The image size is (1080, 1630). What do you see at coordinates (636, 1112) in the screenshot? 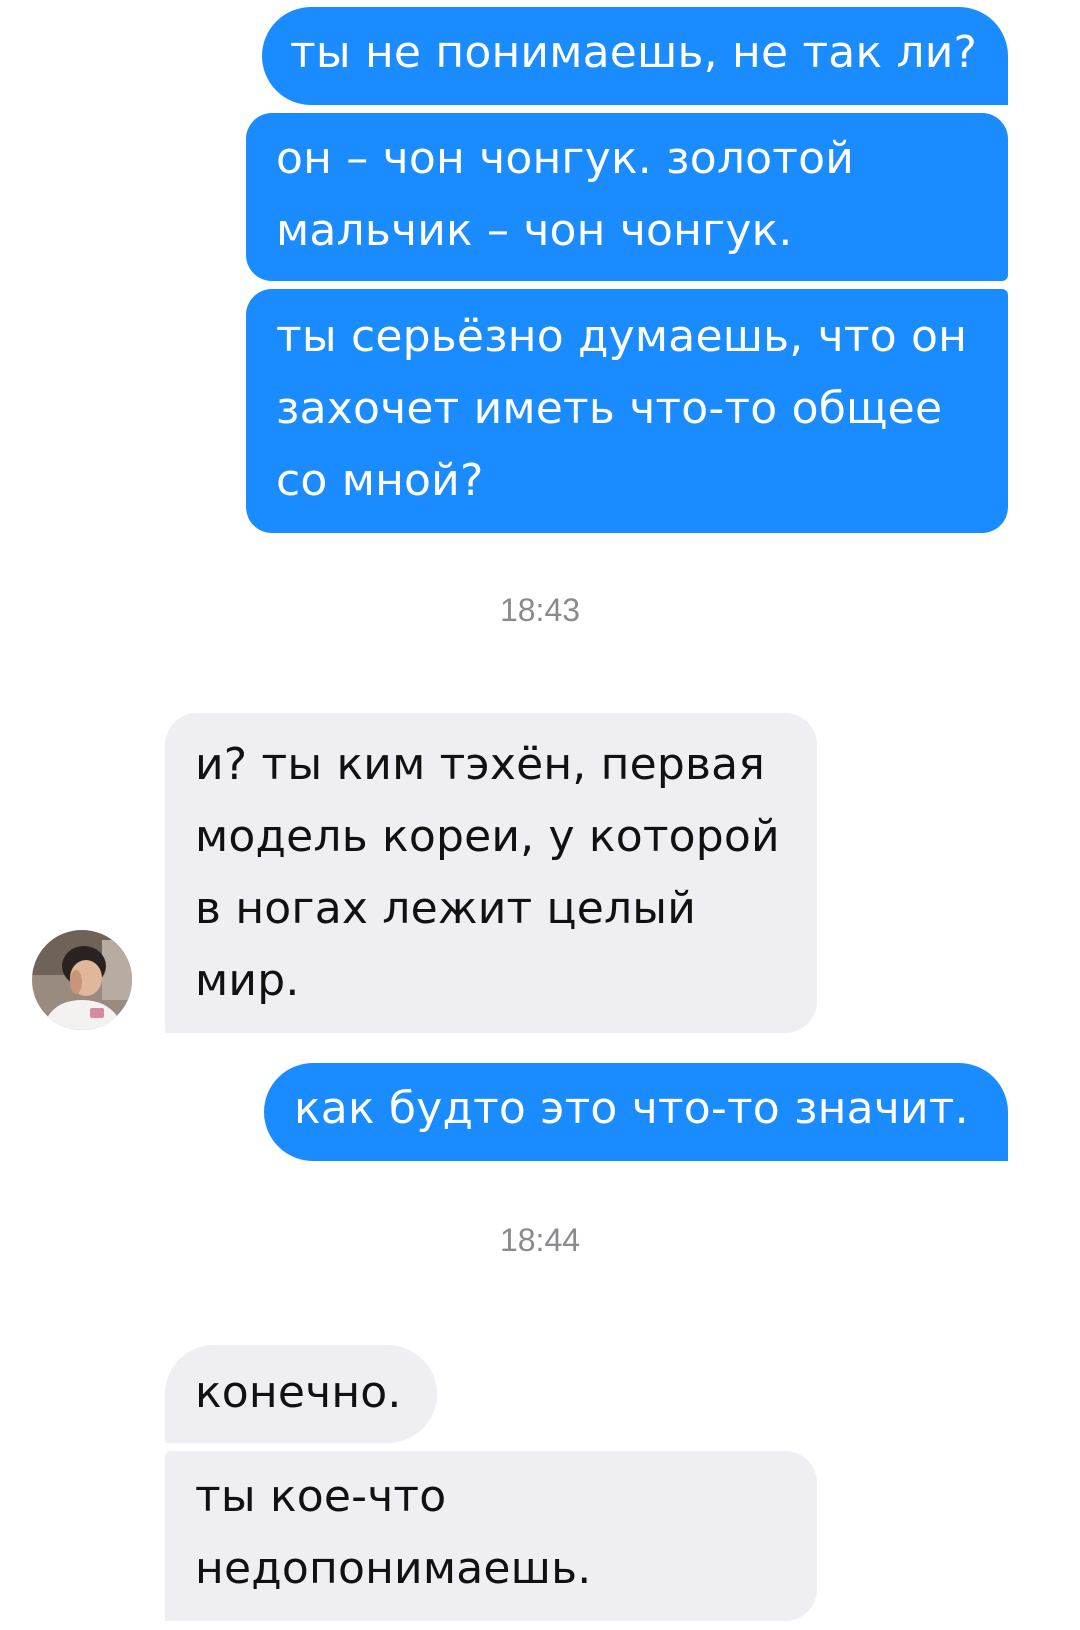
I see `outgoing-message-bubble: как будто это что-то значит.` at bounding box center [636, 1112].